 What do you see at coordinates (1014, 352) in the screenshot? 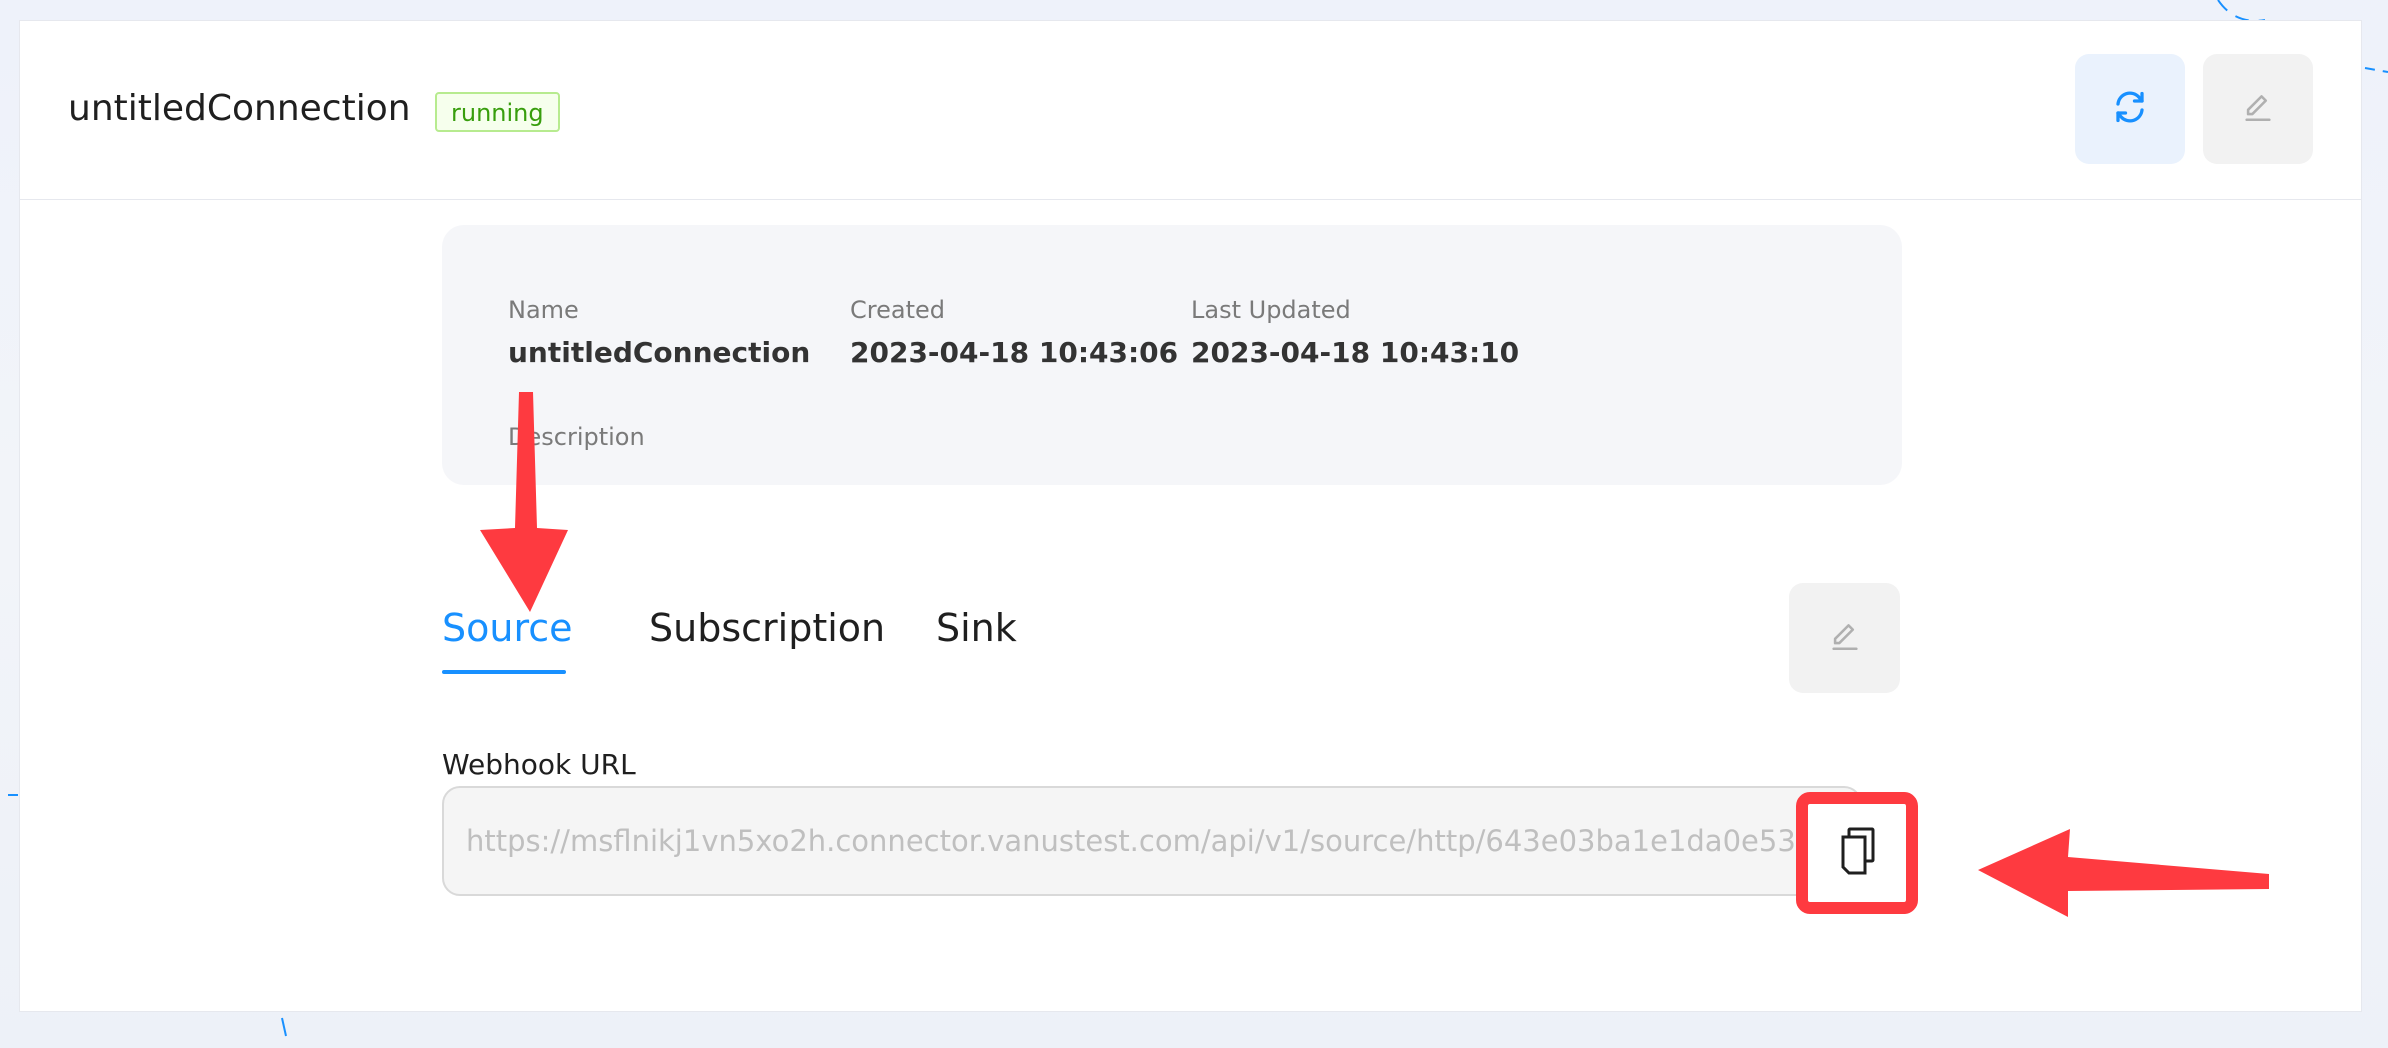
I see `created-value: 2023-04-18 10:43:06` at bounding box center [1014, 352].